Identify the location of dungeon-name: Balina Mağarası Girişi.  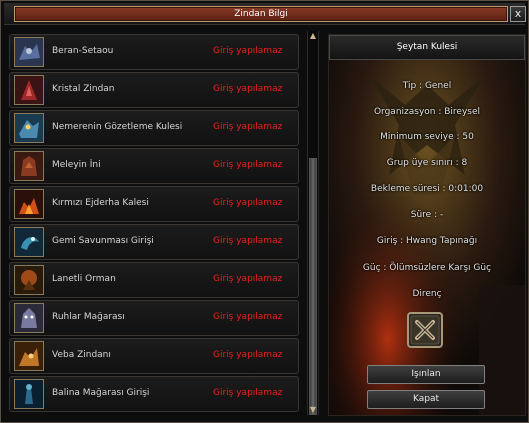
(101, 393).